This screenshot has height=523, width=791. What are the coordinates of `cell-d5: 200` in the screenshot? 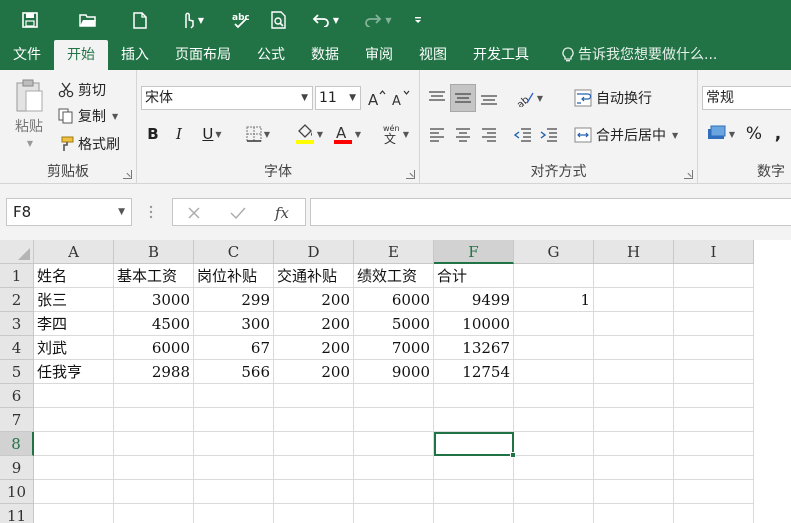 It's located at (314, 372).